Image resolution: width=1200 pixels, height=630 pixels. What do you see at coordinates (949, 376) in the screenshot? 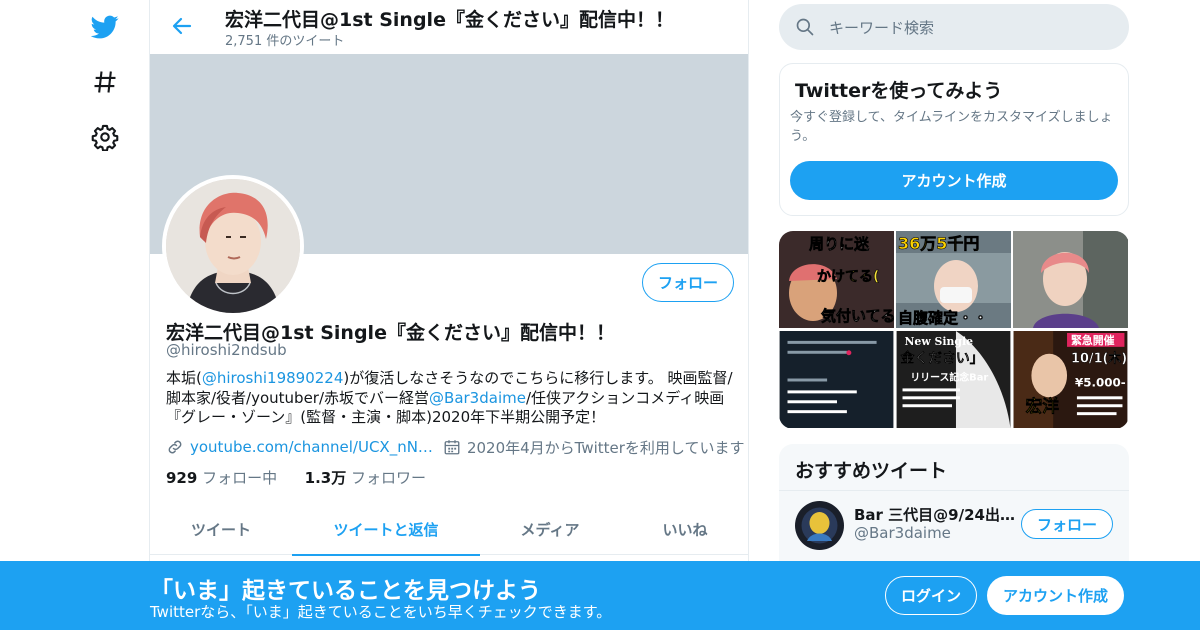
I see `media-caption: リリース記念Bar` at bounding box center [949, 376].